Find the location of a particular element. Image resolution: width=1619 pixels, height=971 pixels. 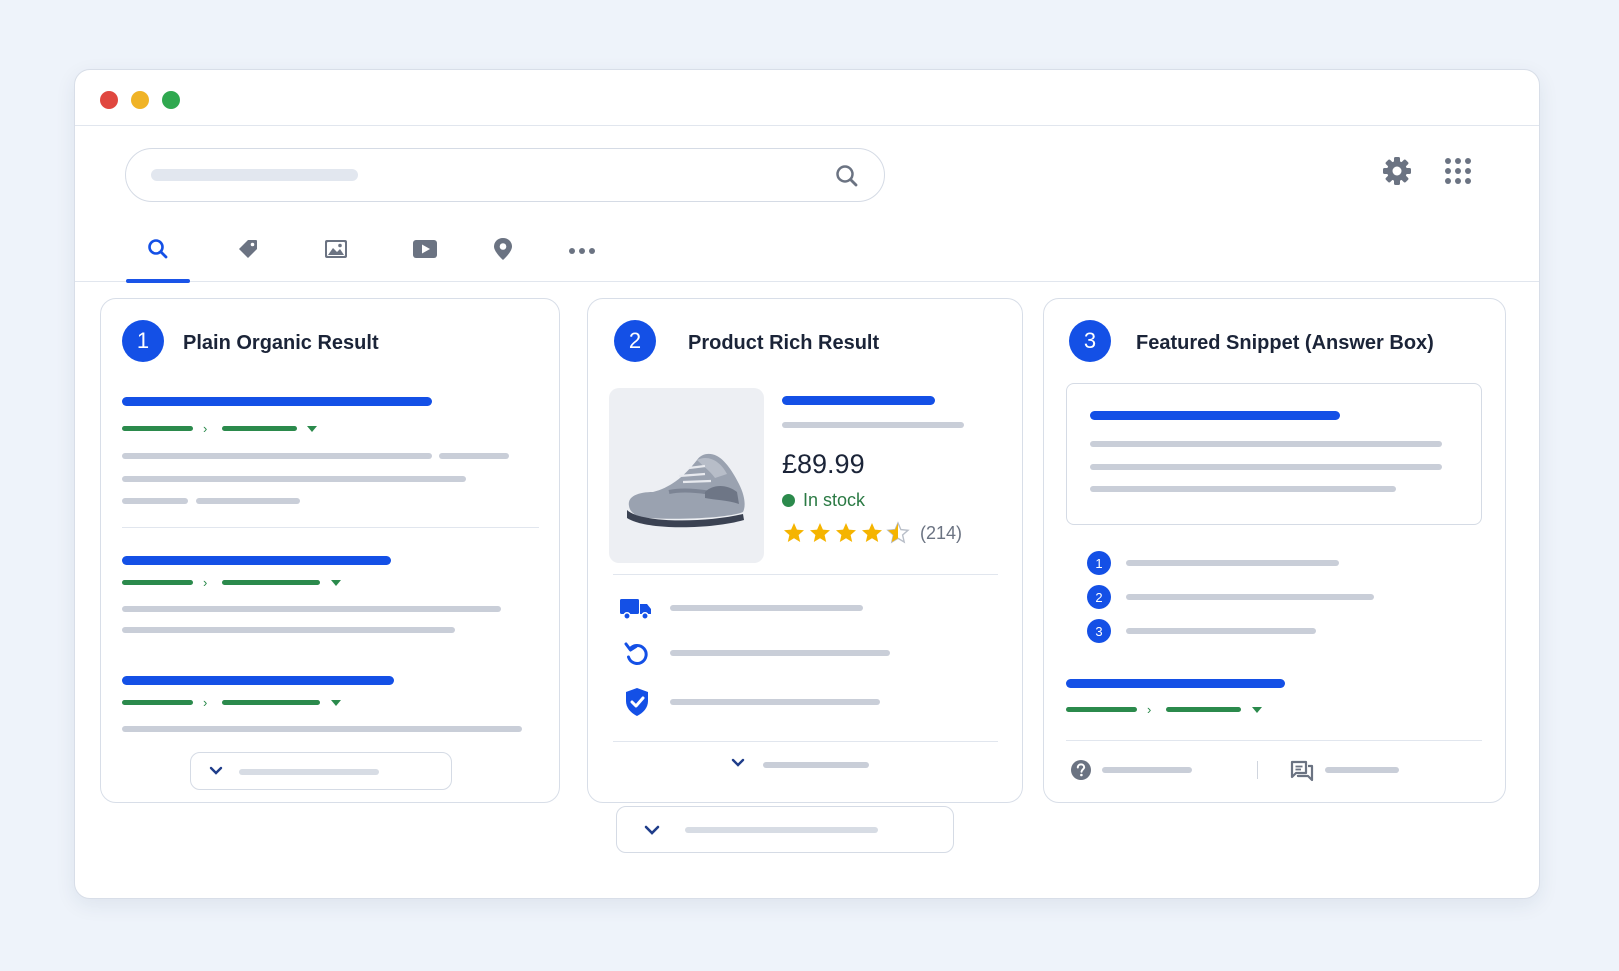

minimize-button is located at coordinates (140, 100).